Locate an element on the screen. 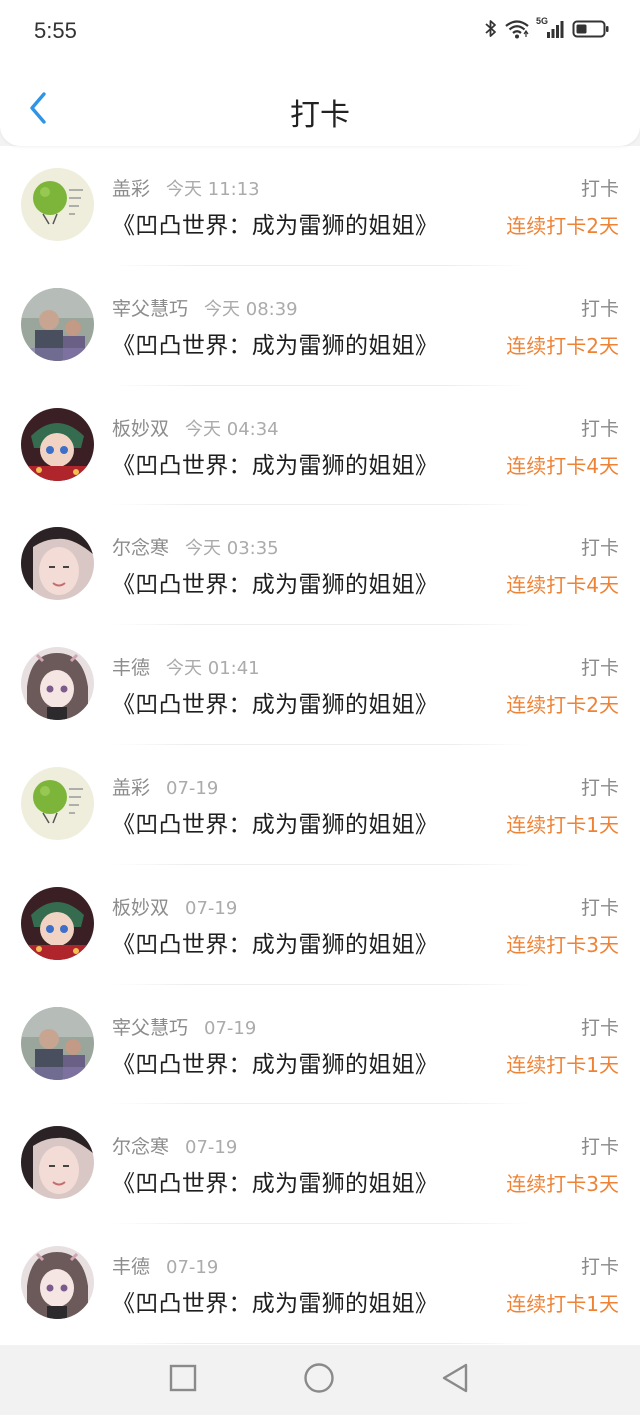 The height and width of the screenshot is (1415, 640). list-item: 盖彩 07-19 《凹凸世界：成为雷狮的姐姐》 打卡连续打卡1天 is located at coordinates (320, 805).